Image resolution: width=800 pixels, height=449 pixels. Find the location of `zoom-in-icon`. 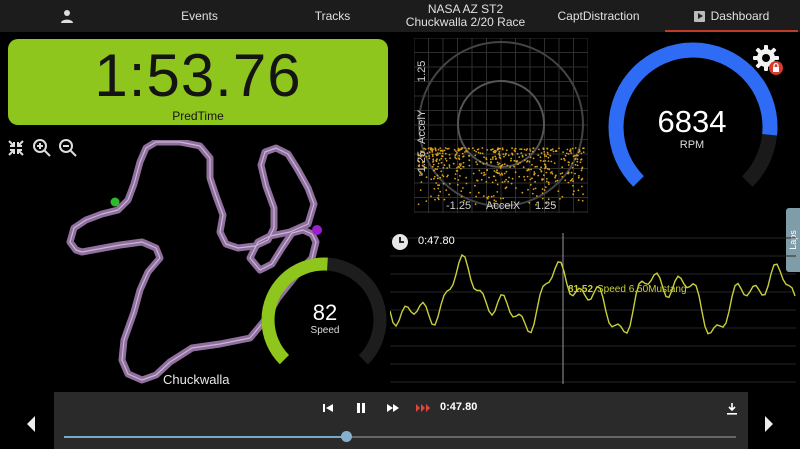

zoom-in-icon is located at coordinates (42, 148).